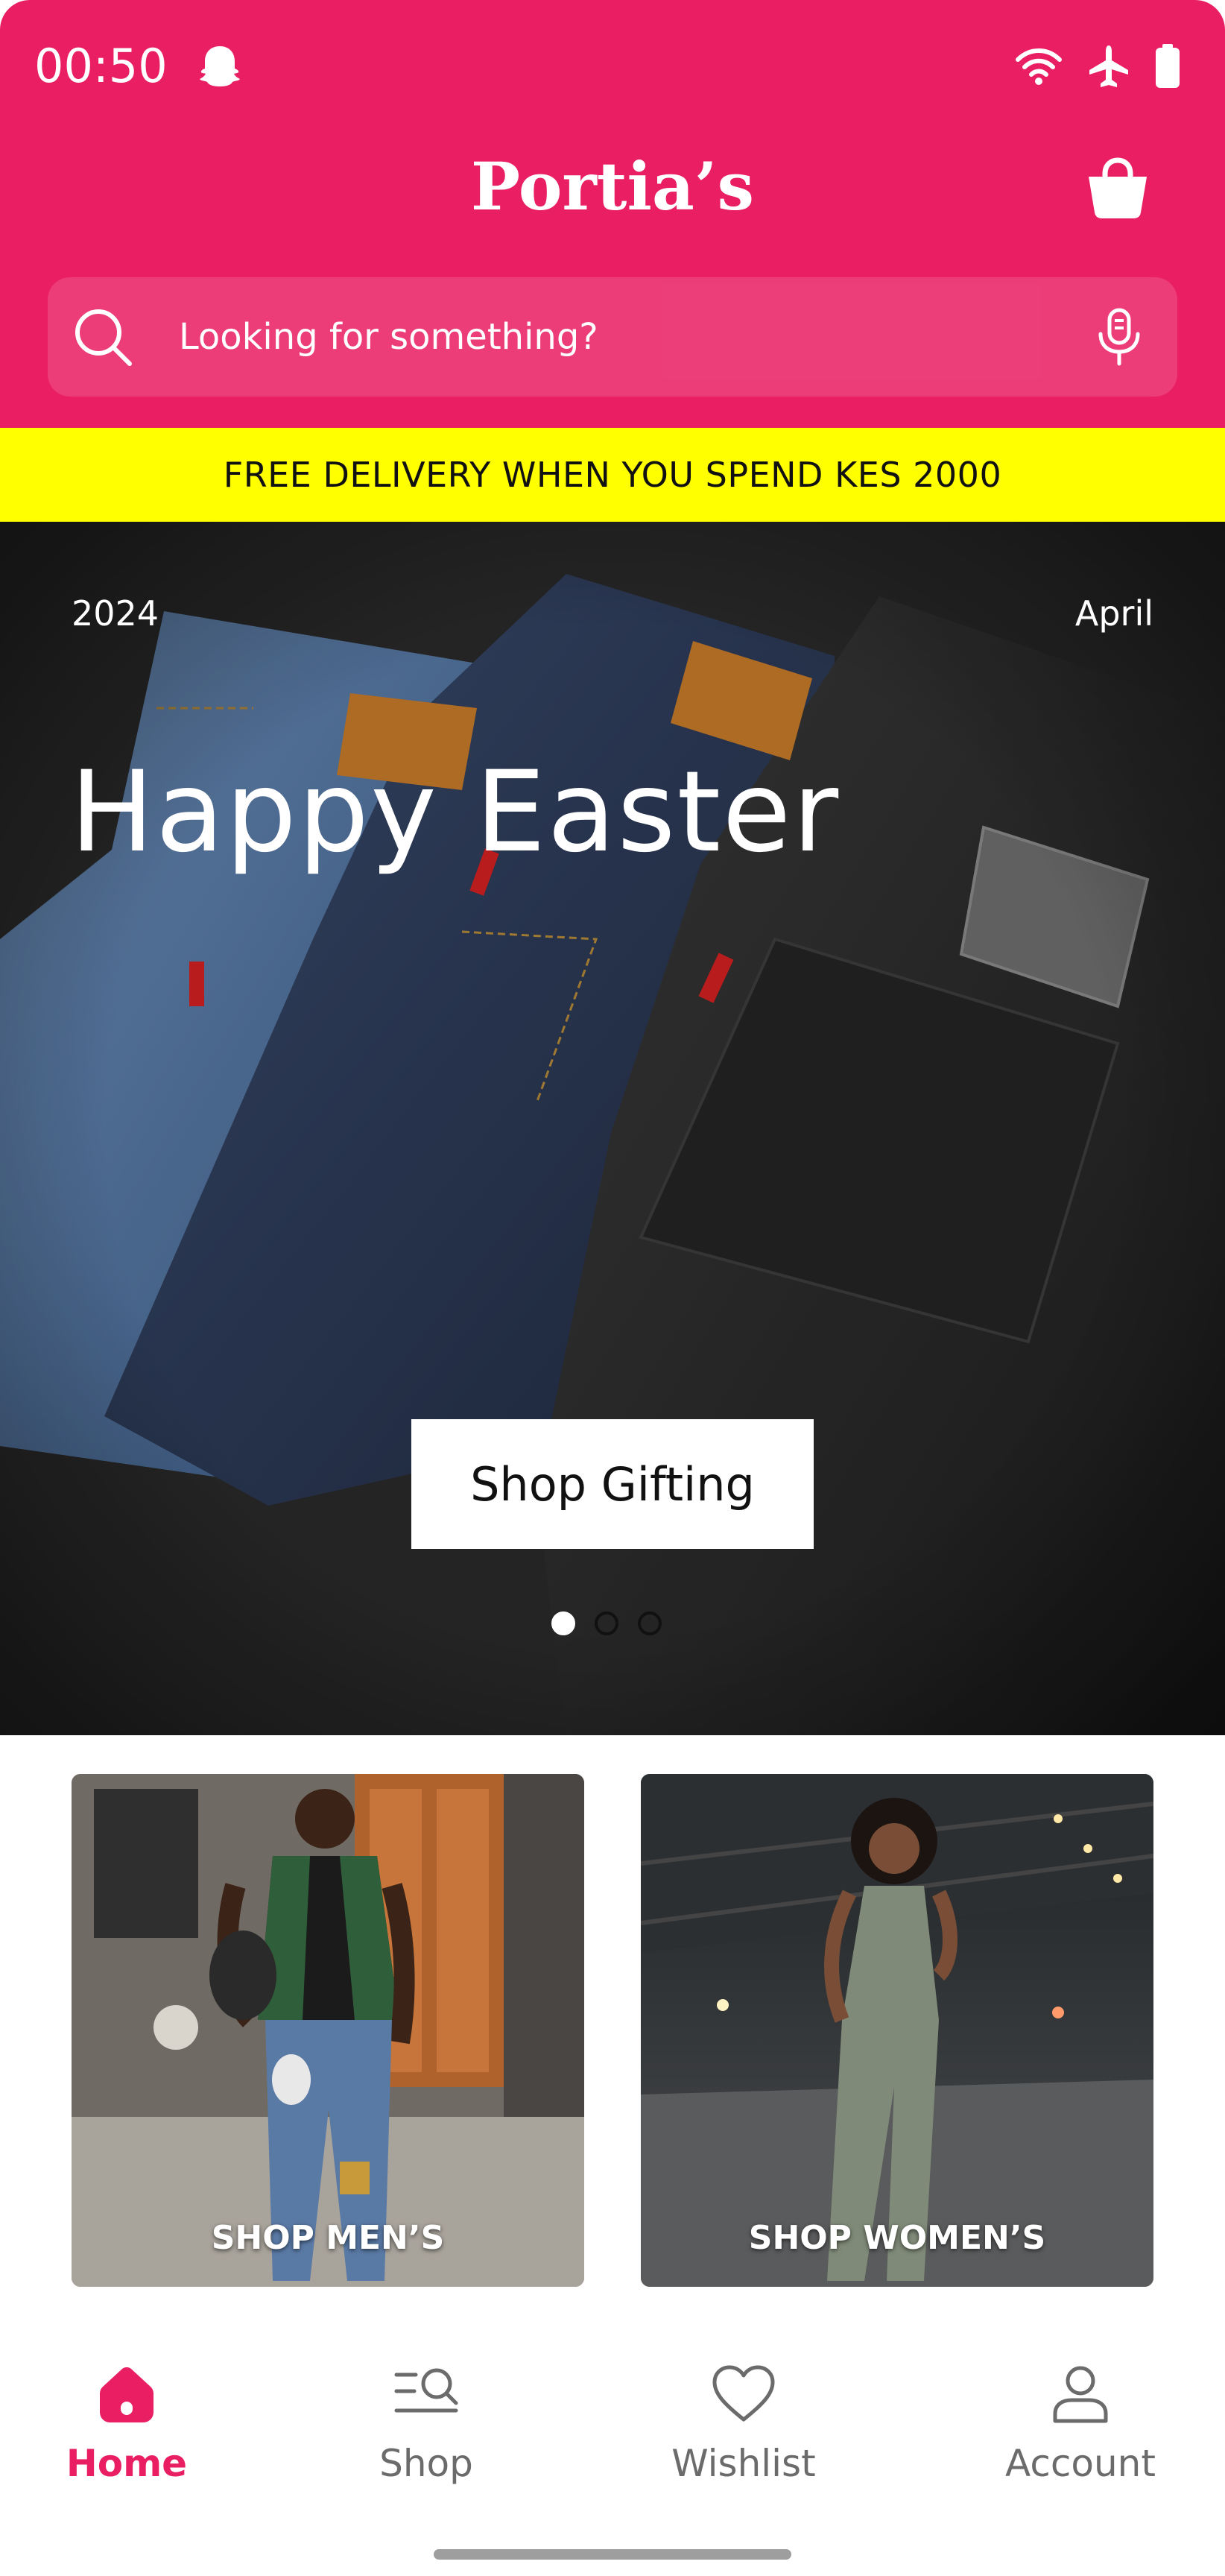  I want to click on womens-photo, so click(897, 2031).